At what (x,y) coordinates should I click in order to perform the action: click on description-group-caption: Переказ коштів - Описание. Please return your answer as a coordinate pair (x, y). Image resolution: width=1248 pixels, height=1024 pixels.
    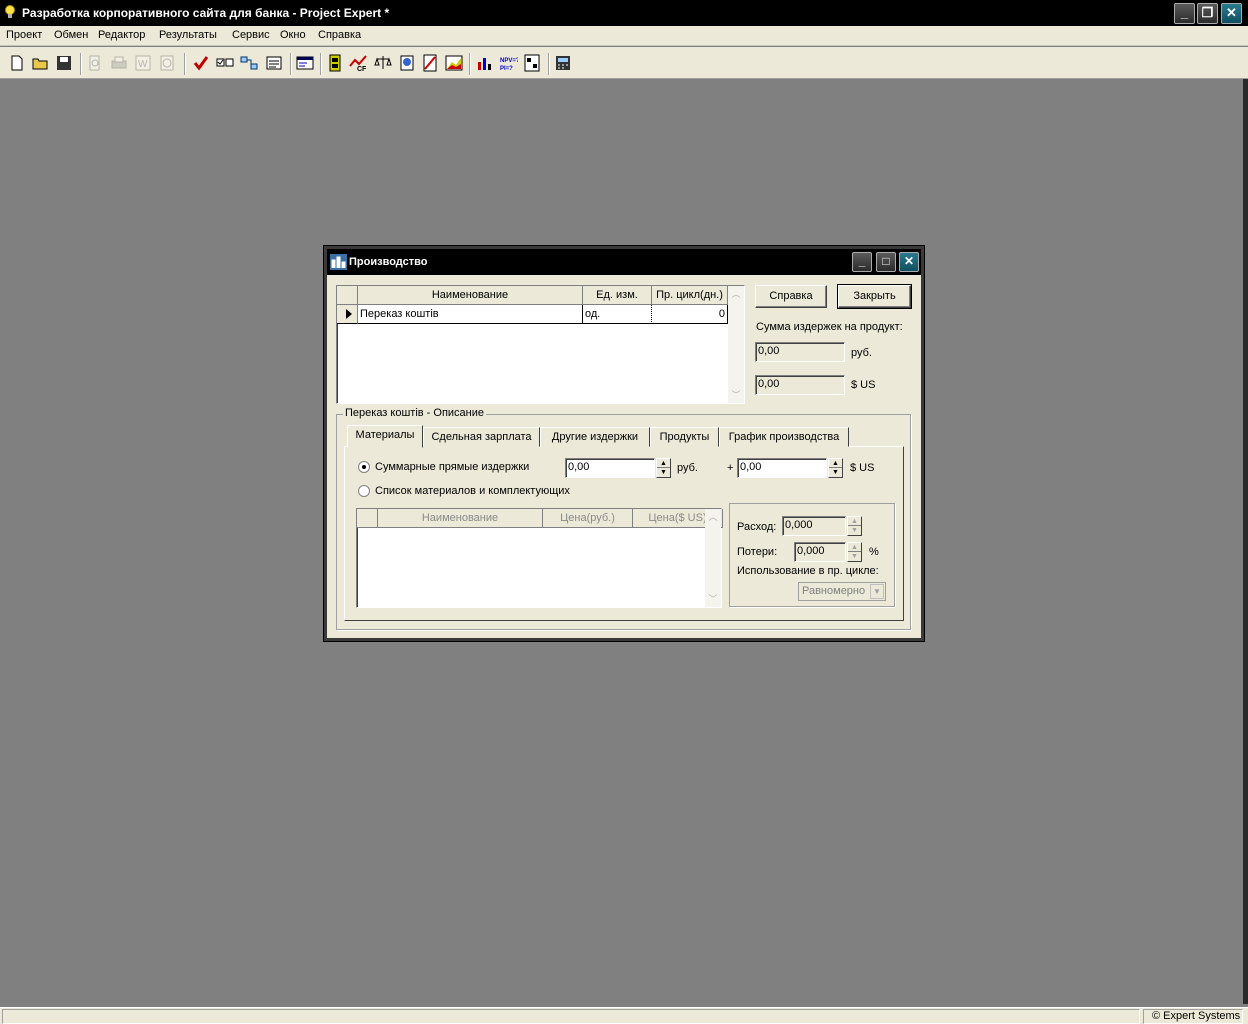
    Looking at the image, I should click on (414, 413).